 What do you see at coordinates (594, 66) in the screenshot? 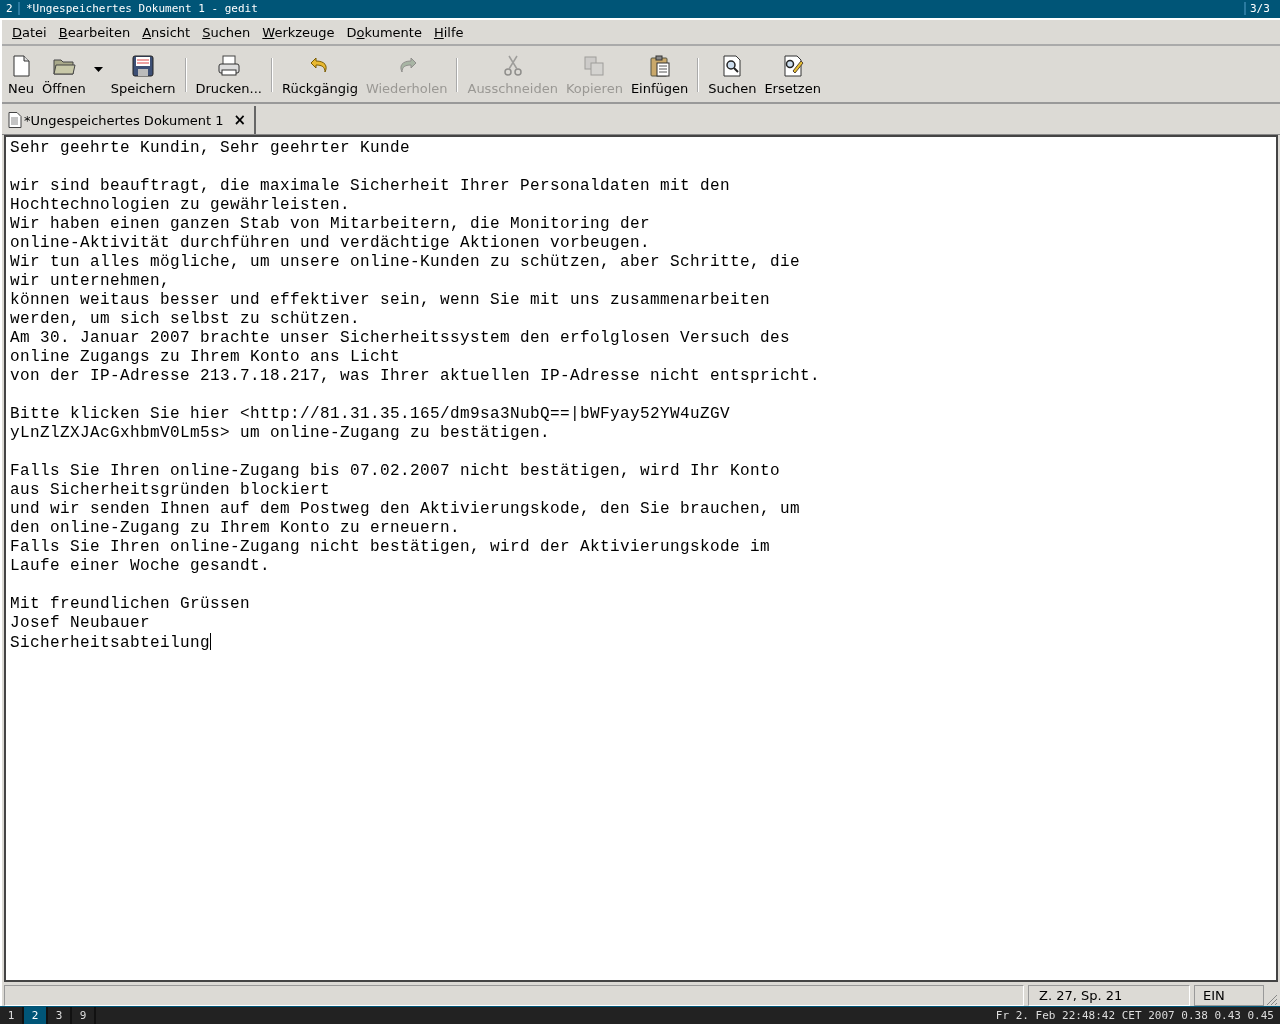
I see `copy-icon` at bounding box center [594, 66].